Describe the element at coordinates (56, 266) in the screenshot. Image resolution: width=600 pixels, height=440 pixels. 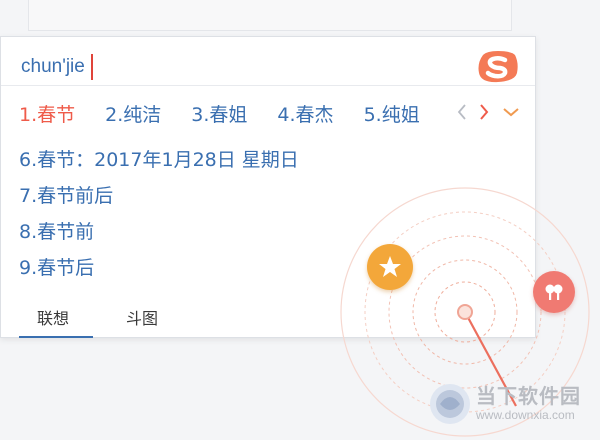
I see `candidate-9: 9.春节后` at that location.